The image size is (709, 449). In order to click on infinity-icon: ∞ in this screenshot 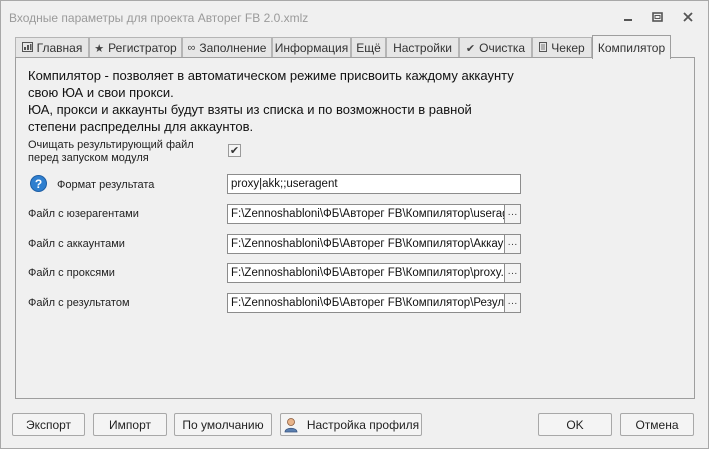, I will do `click(191, 48)`.